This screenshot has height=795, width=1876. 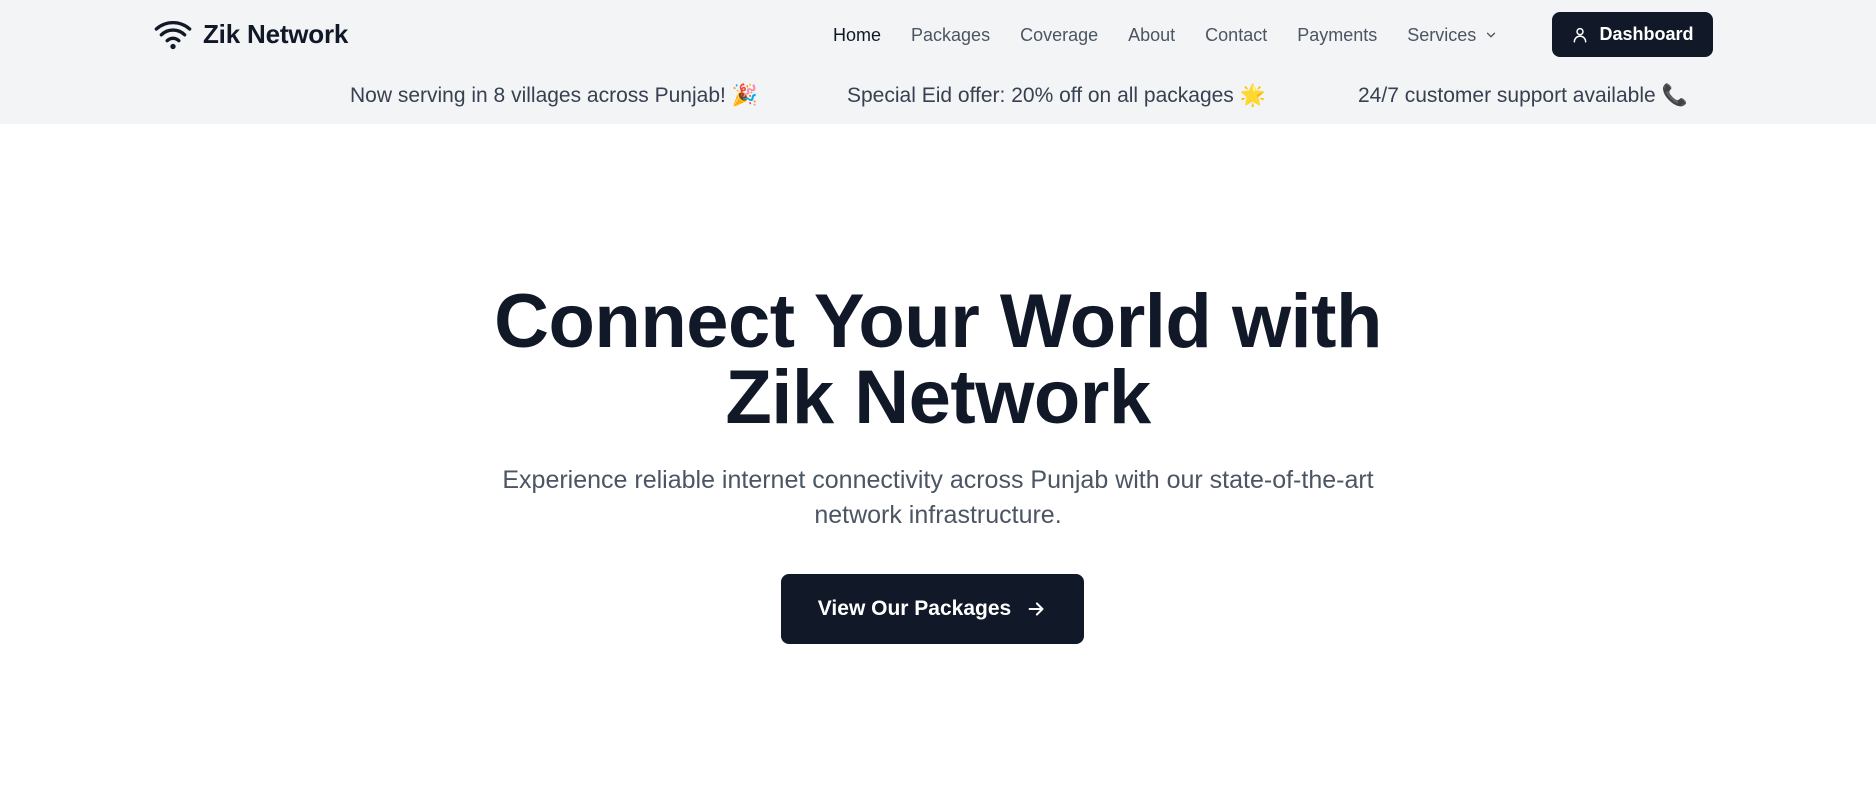 I want to click on view-packages-button: View Our Packages, so click(x=932, y=609).